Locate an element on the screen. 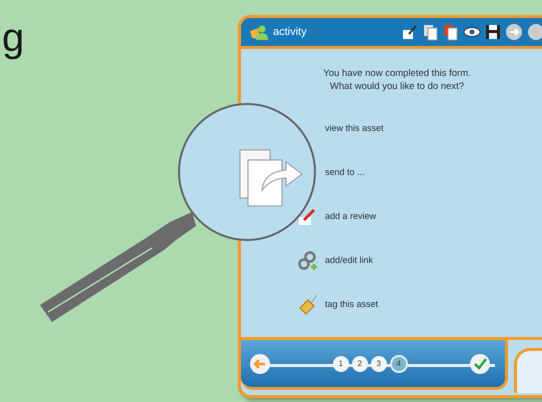 This screenshot has width=542, height=402. user-icon is located at coordinates (259, 32).